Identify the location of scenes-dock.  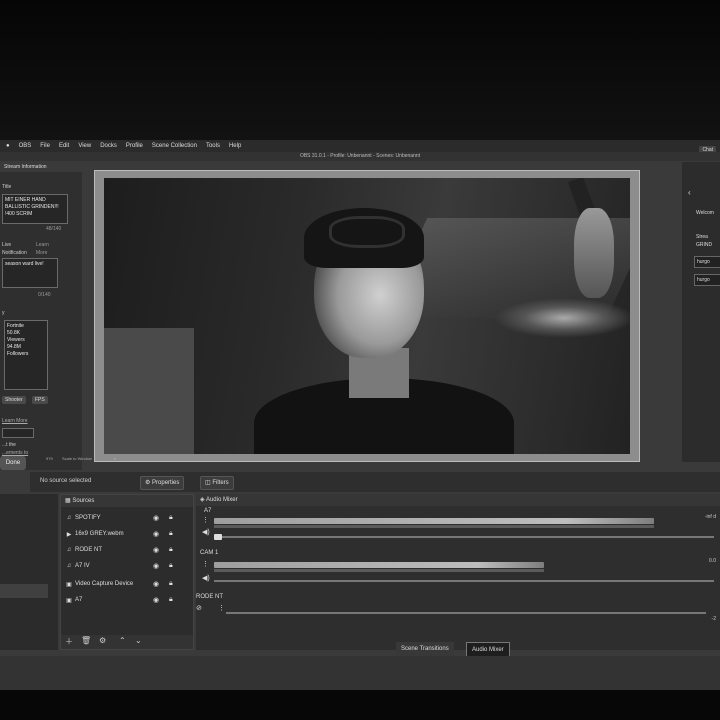
(29, 572).